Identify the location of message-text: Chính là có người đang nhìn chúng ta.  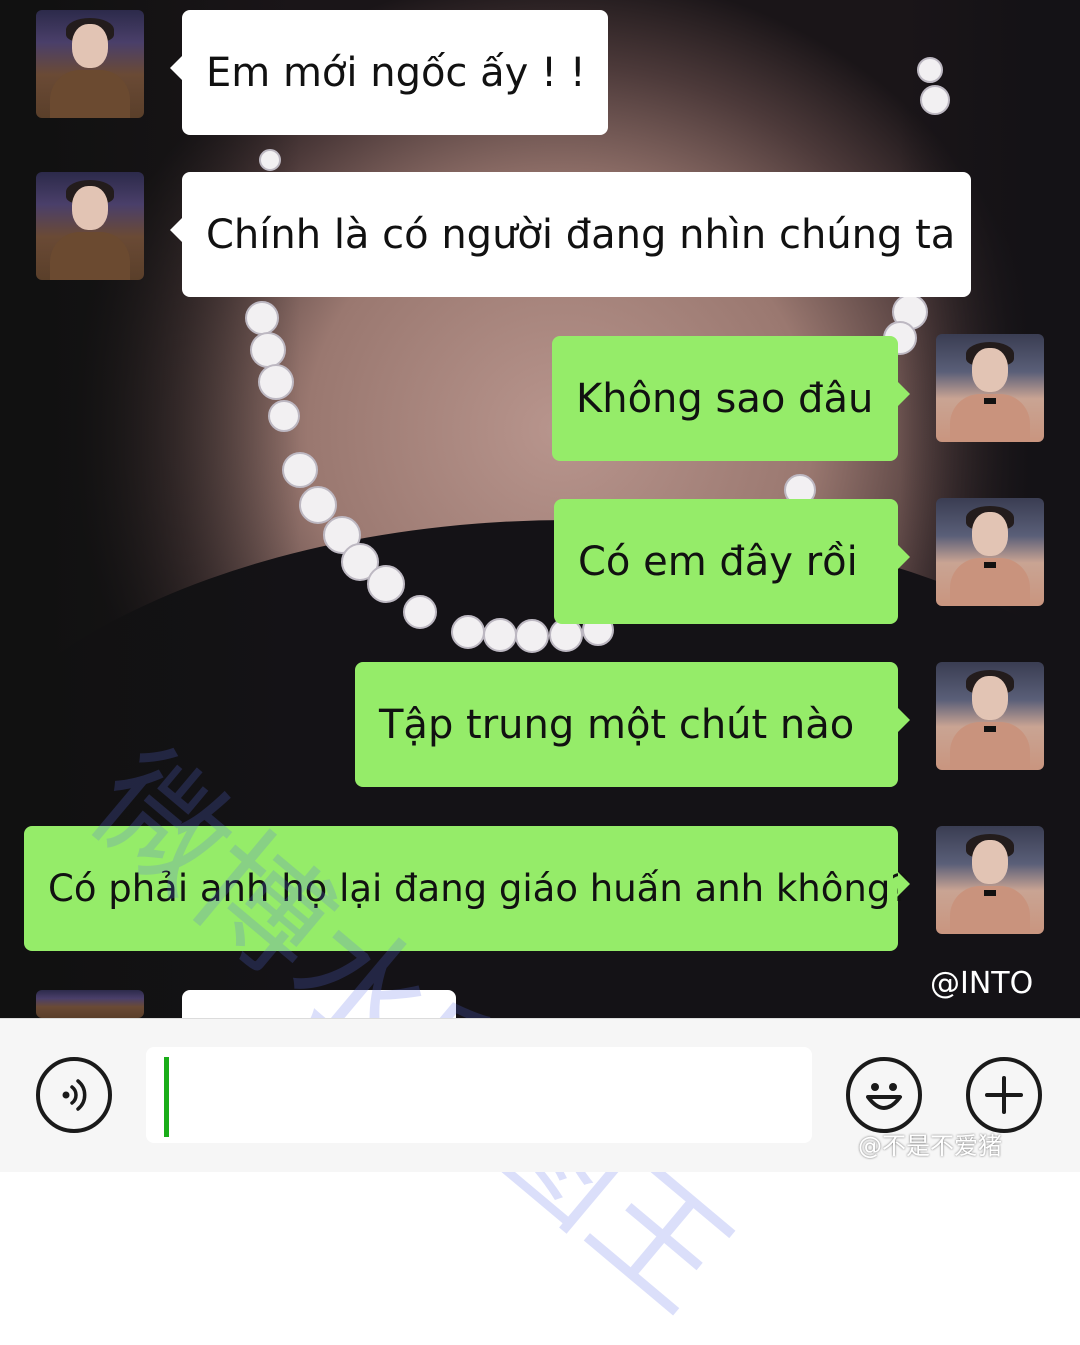
(581, 234).